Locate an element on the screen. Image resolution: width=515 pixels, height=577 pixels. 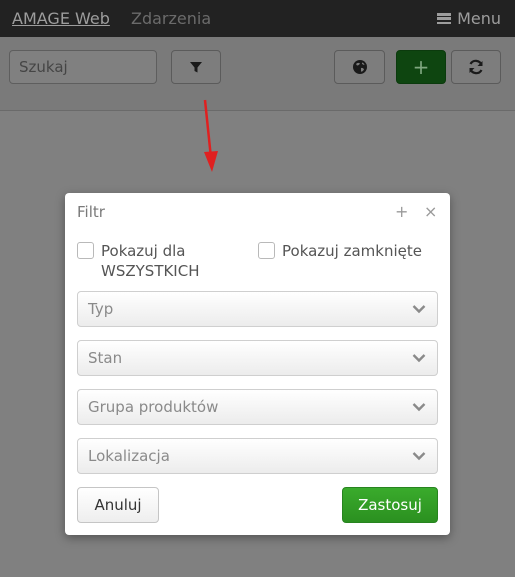
refresh-icon is located at coordinates (476, 67).